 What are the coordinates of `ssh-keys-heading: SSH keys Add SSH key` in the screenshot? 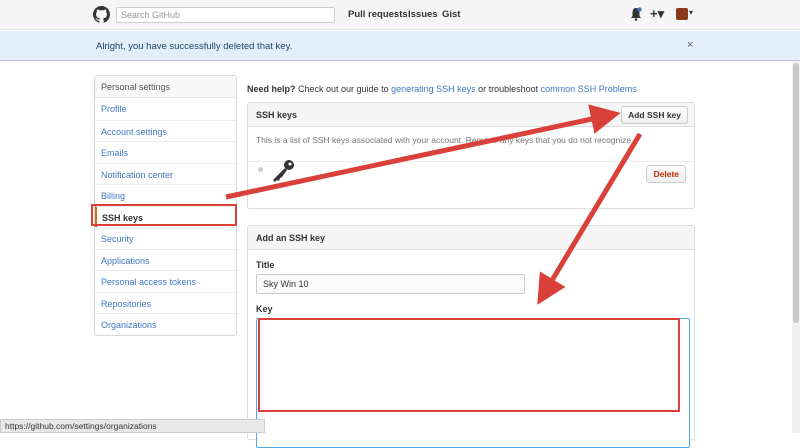 It's located at (471, 115).